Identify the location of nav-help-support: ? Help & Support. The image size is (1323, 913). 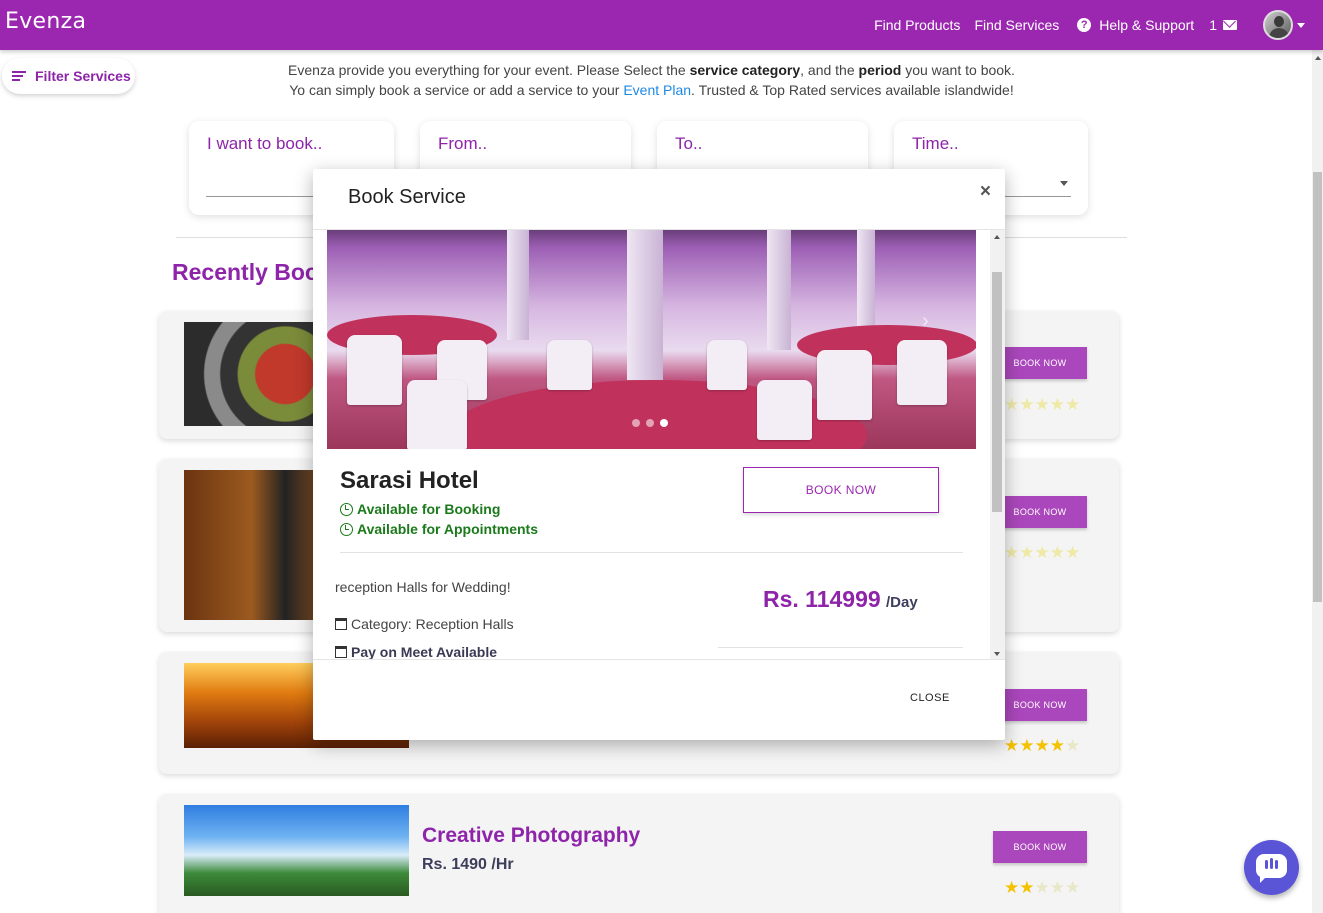
(1135, 25).